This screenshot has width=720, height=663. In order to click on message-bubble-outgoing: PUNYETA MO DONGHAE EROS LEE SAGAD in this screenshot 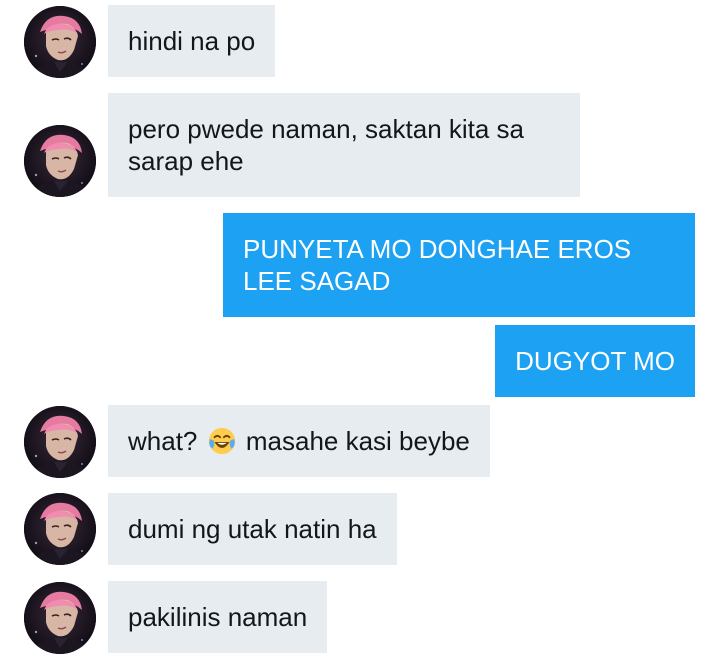, I will do `click(459, 265)`.